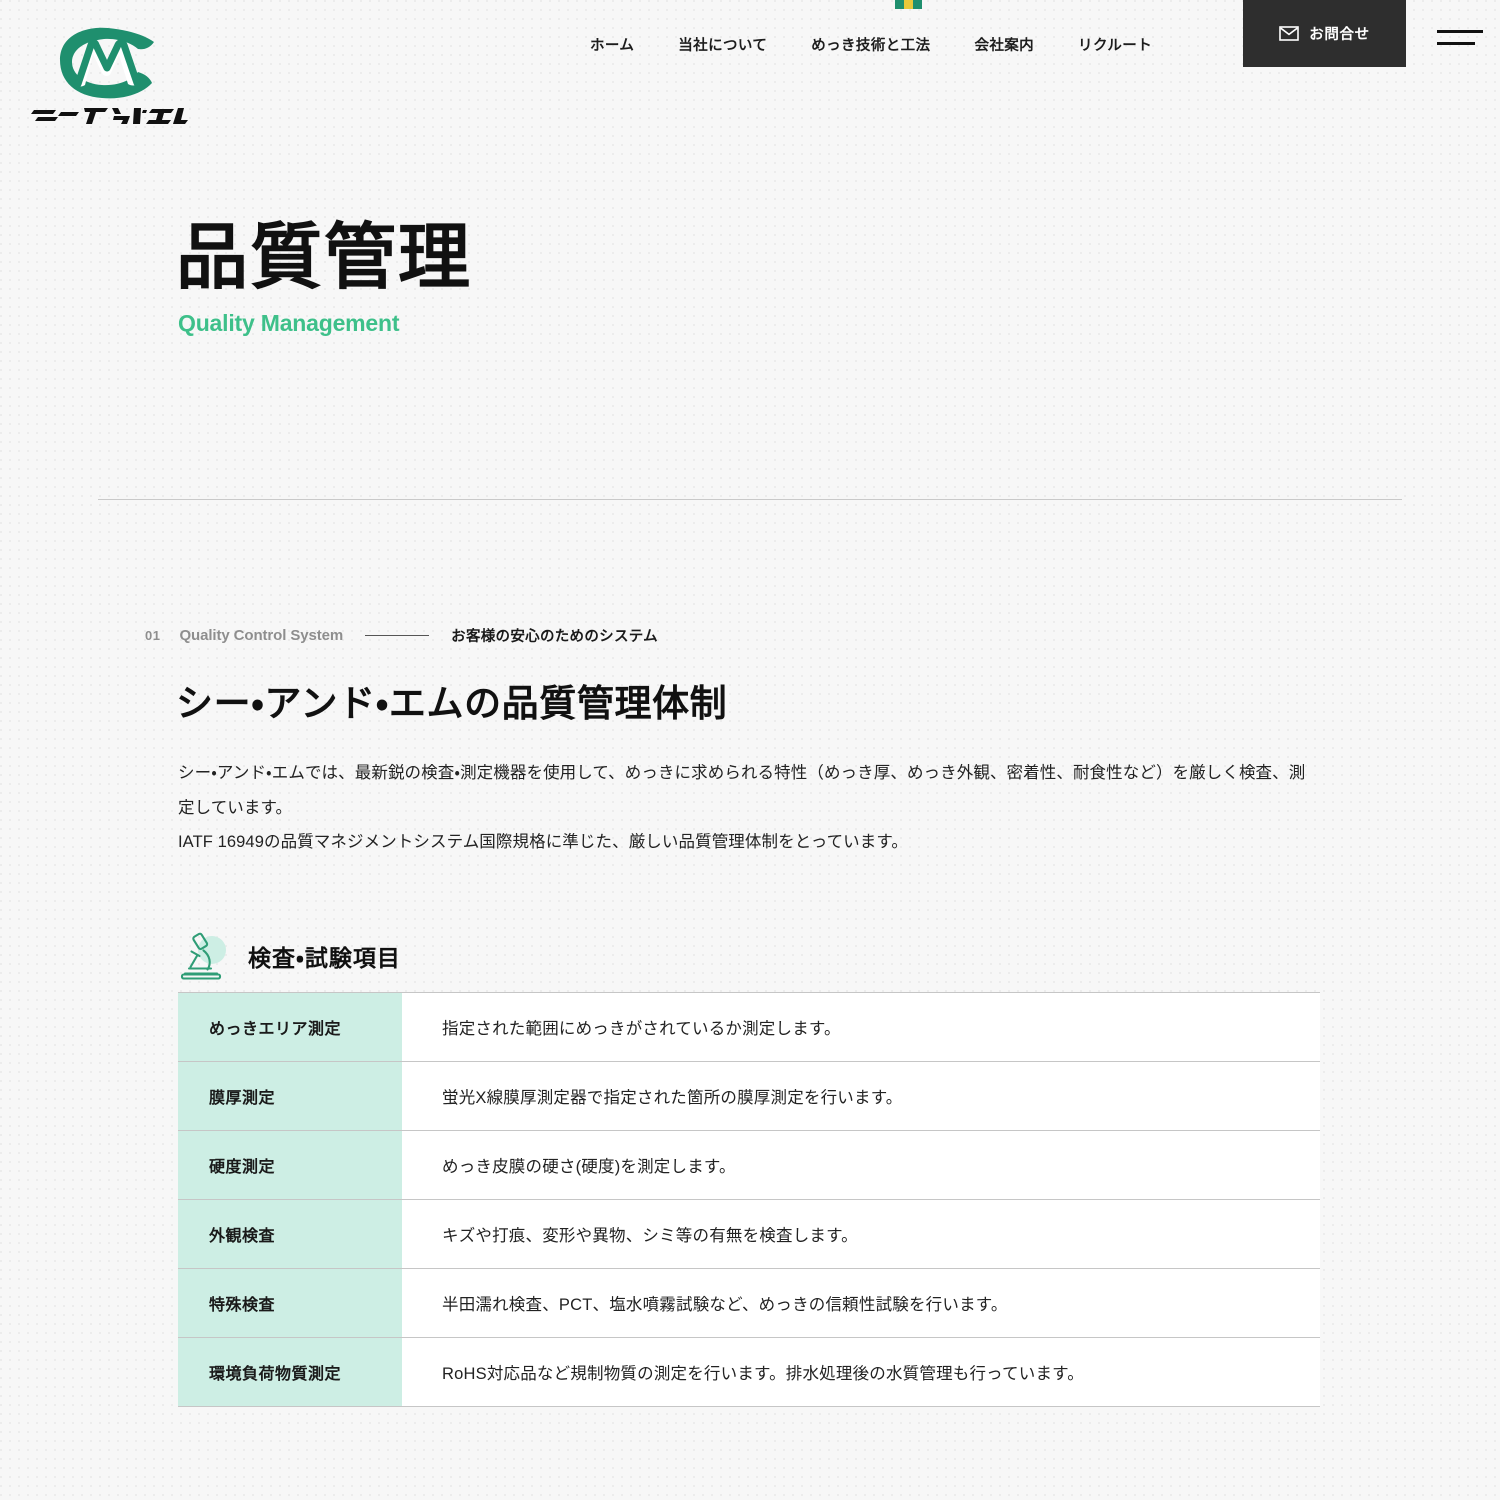 This screenshot has width=1500, height=1500. I want to click on contact-button: お問合せ, so click(1324, 33).